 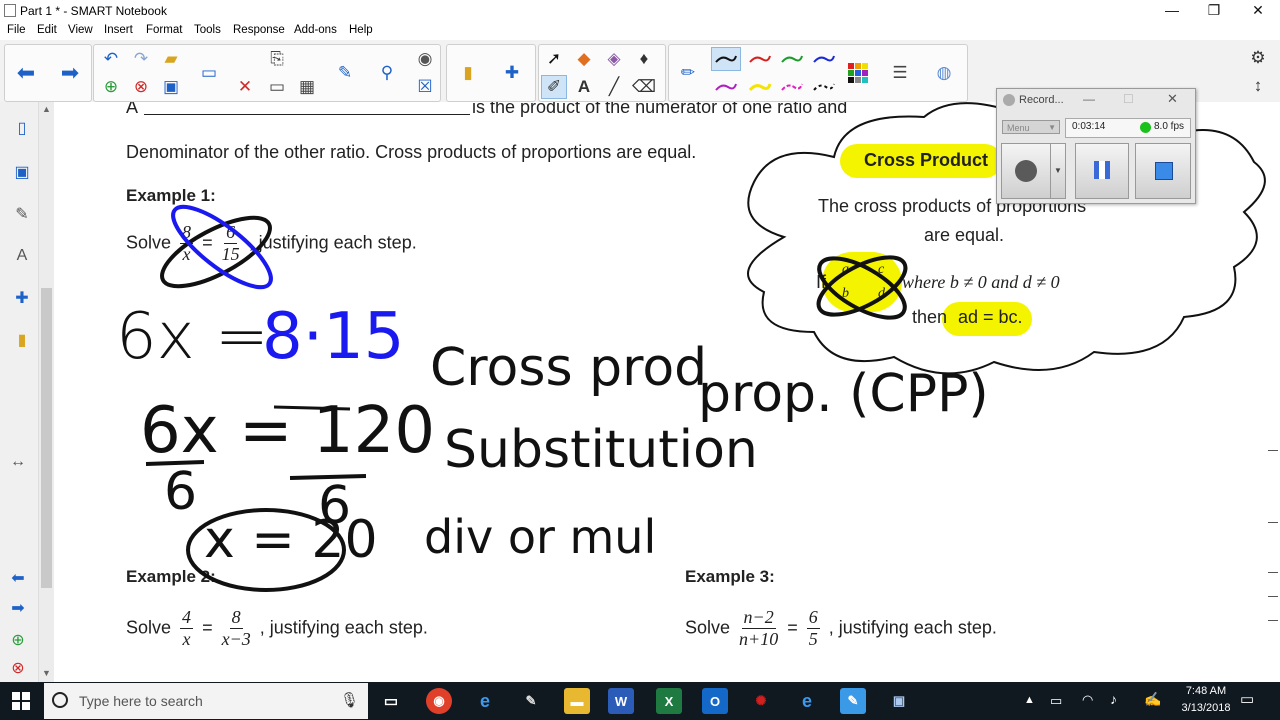 I want to click on delete-icon: ✕, so click(x=245, y=87).